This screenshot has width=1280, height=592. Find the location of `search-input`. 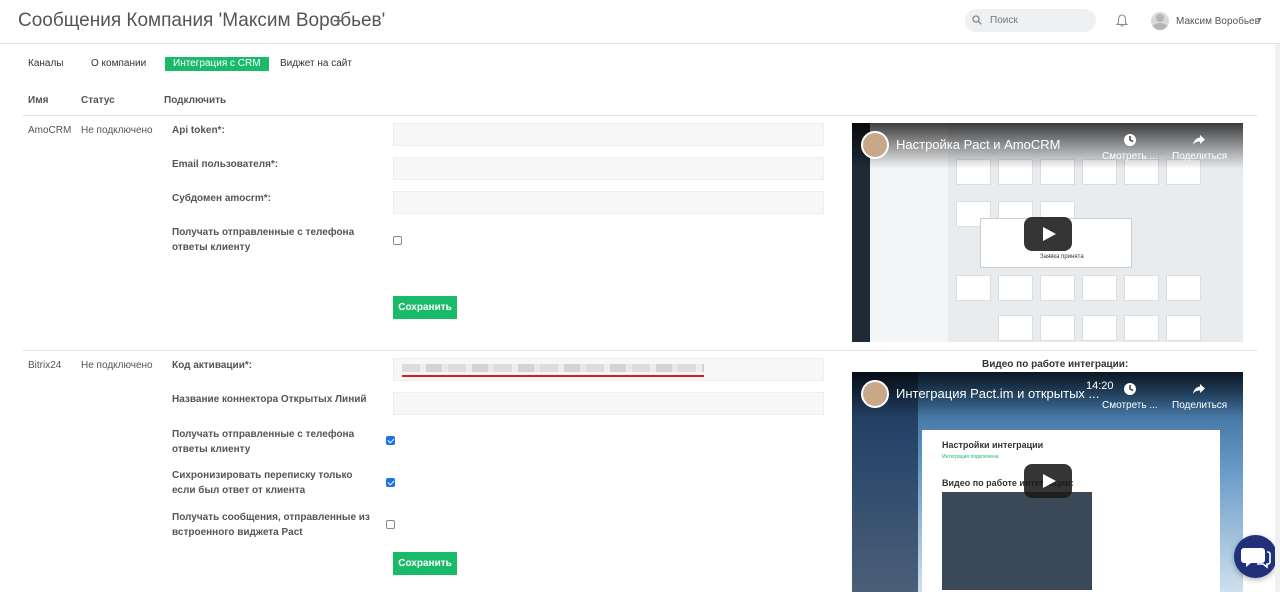

search-input is located at coordinates (1040, 20).